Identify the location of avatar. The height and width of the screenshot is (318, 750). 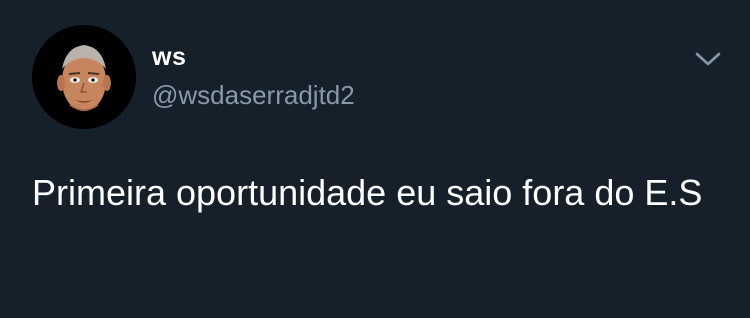
(84, 77).